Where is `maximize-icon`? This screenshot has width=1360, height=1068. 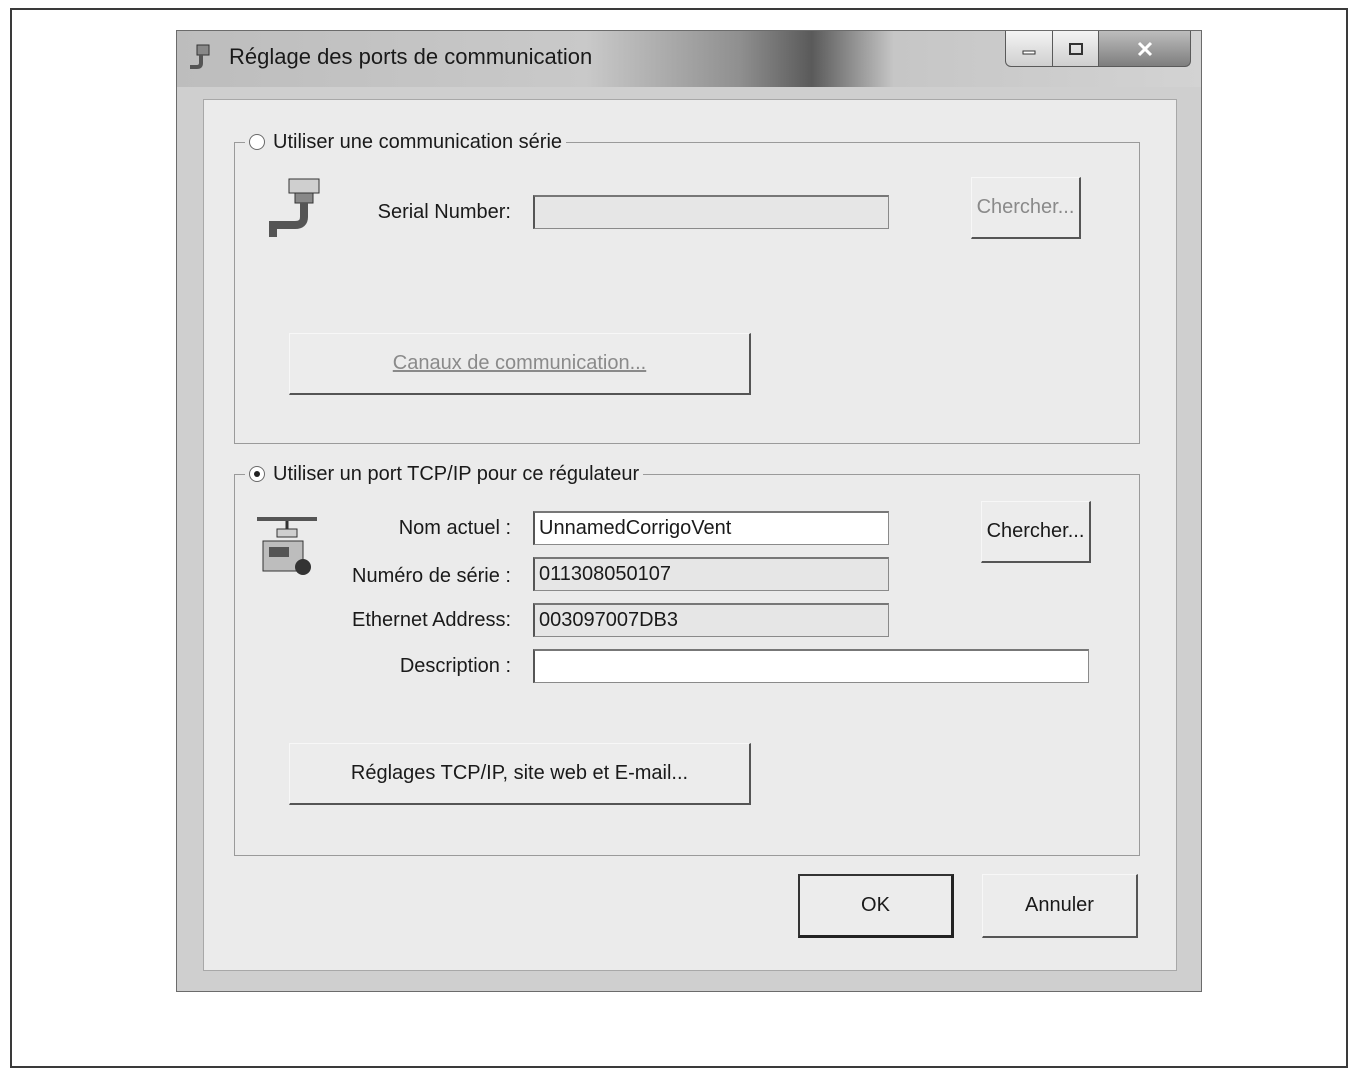 maximize-icon is located at coordinates (1075, 48).